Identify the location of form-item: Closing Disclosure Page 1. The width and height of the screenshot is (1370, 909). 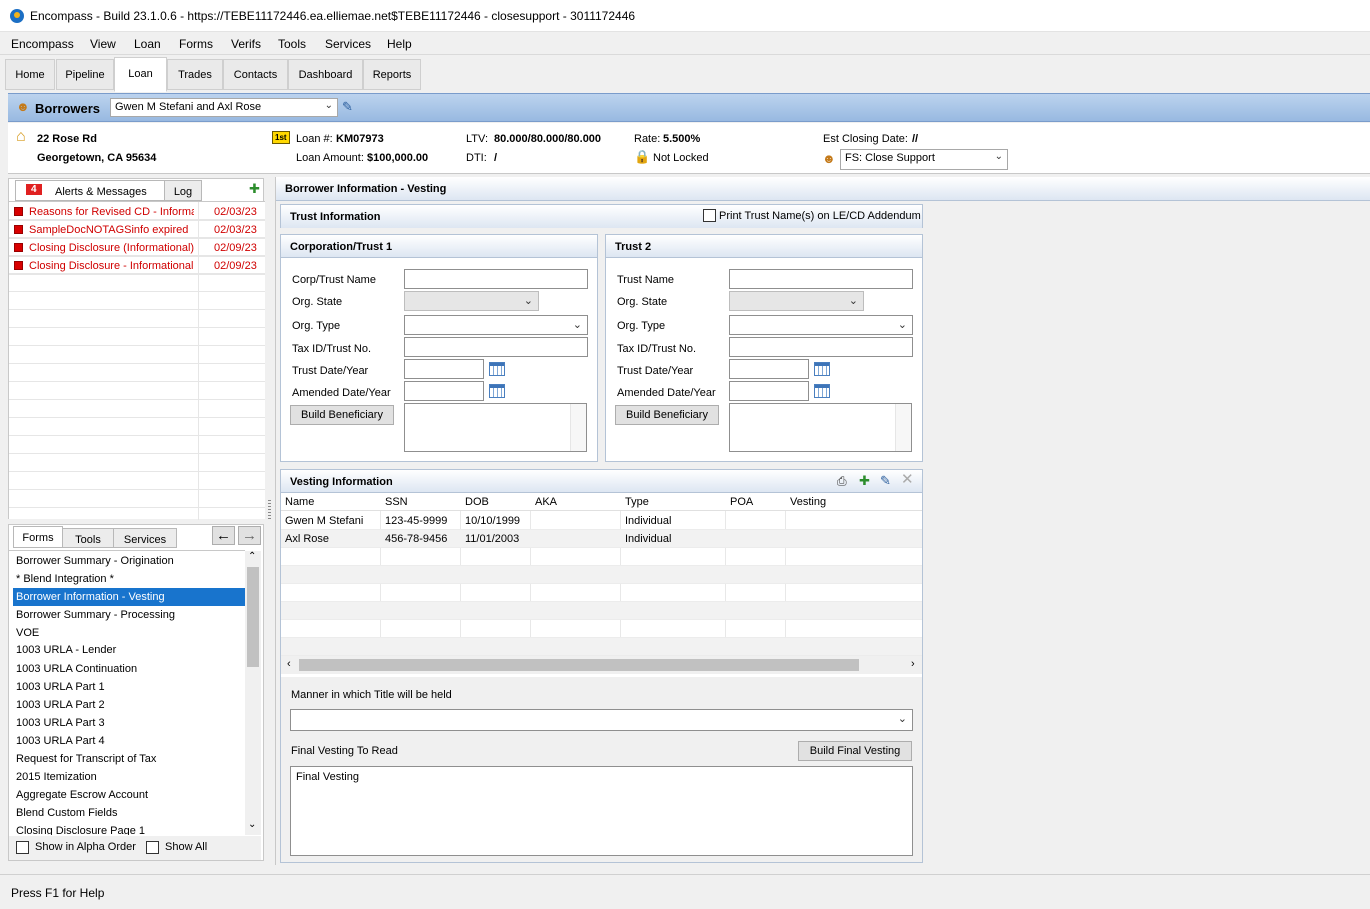
(129, 828).